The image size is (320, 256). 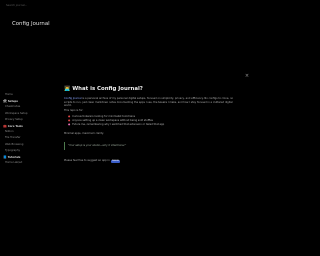 What do you see at coordinates (14, 119) in the screenshot?
I see `sidebar-item-label: Privacy Setup` at bounding box center [14, 119].